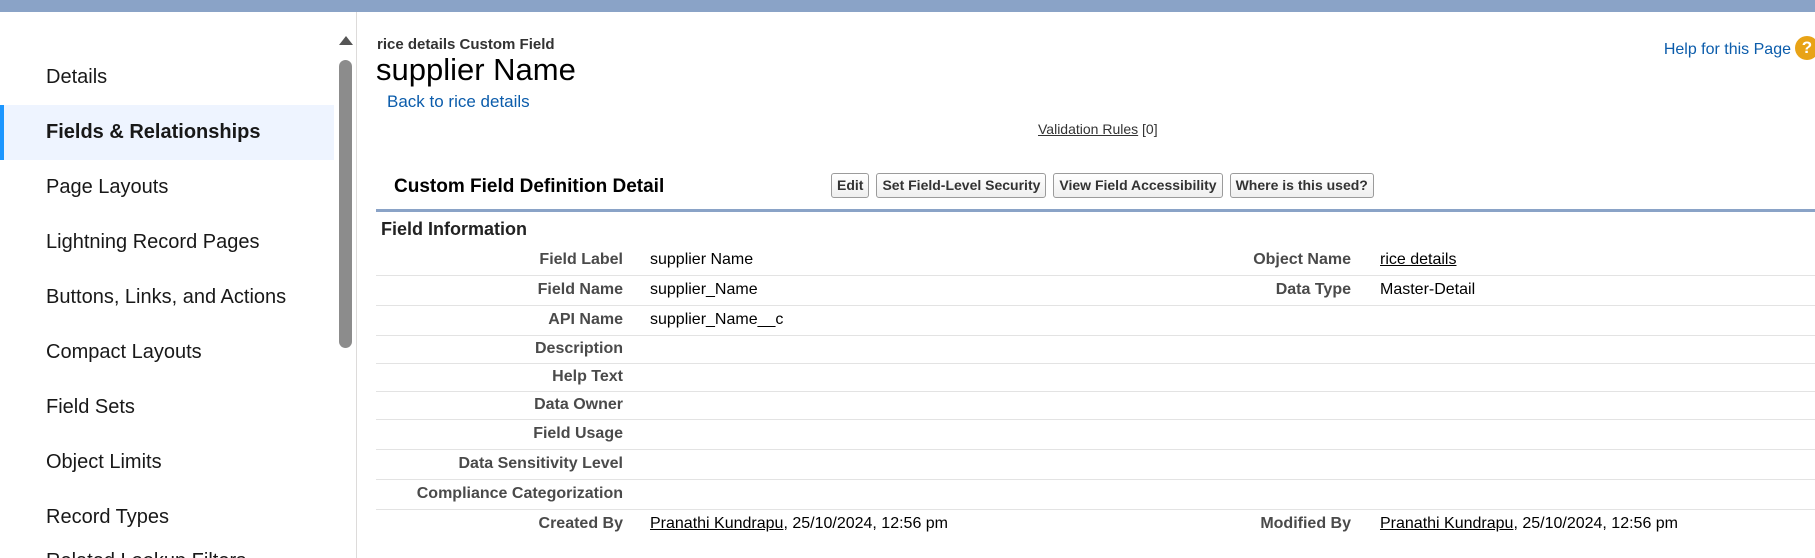  Describe the element at coordinates (466, 44) in the screenshot. I see `breadcrumb: rice details Custom Field` at that location.